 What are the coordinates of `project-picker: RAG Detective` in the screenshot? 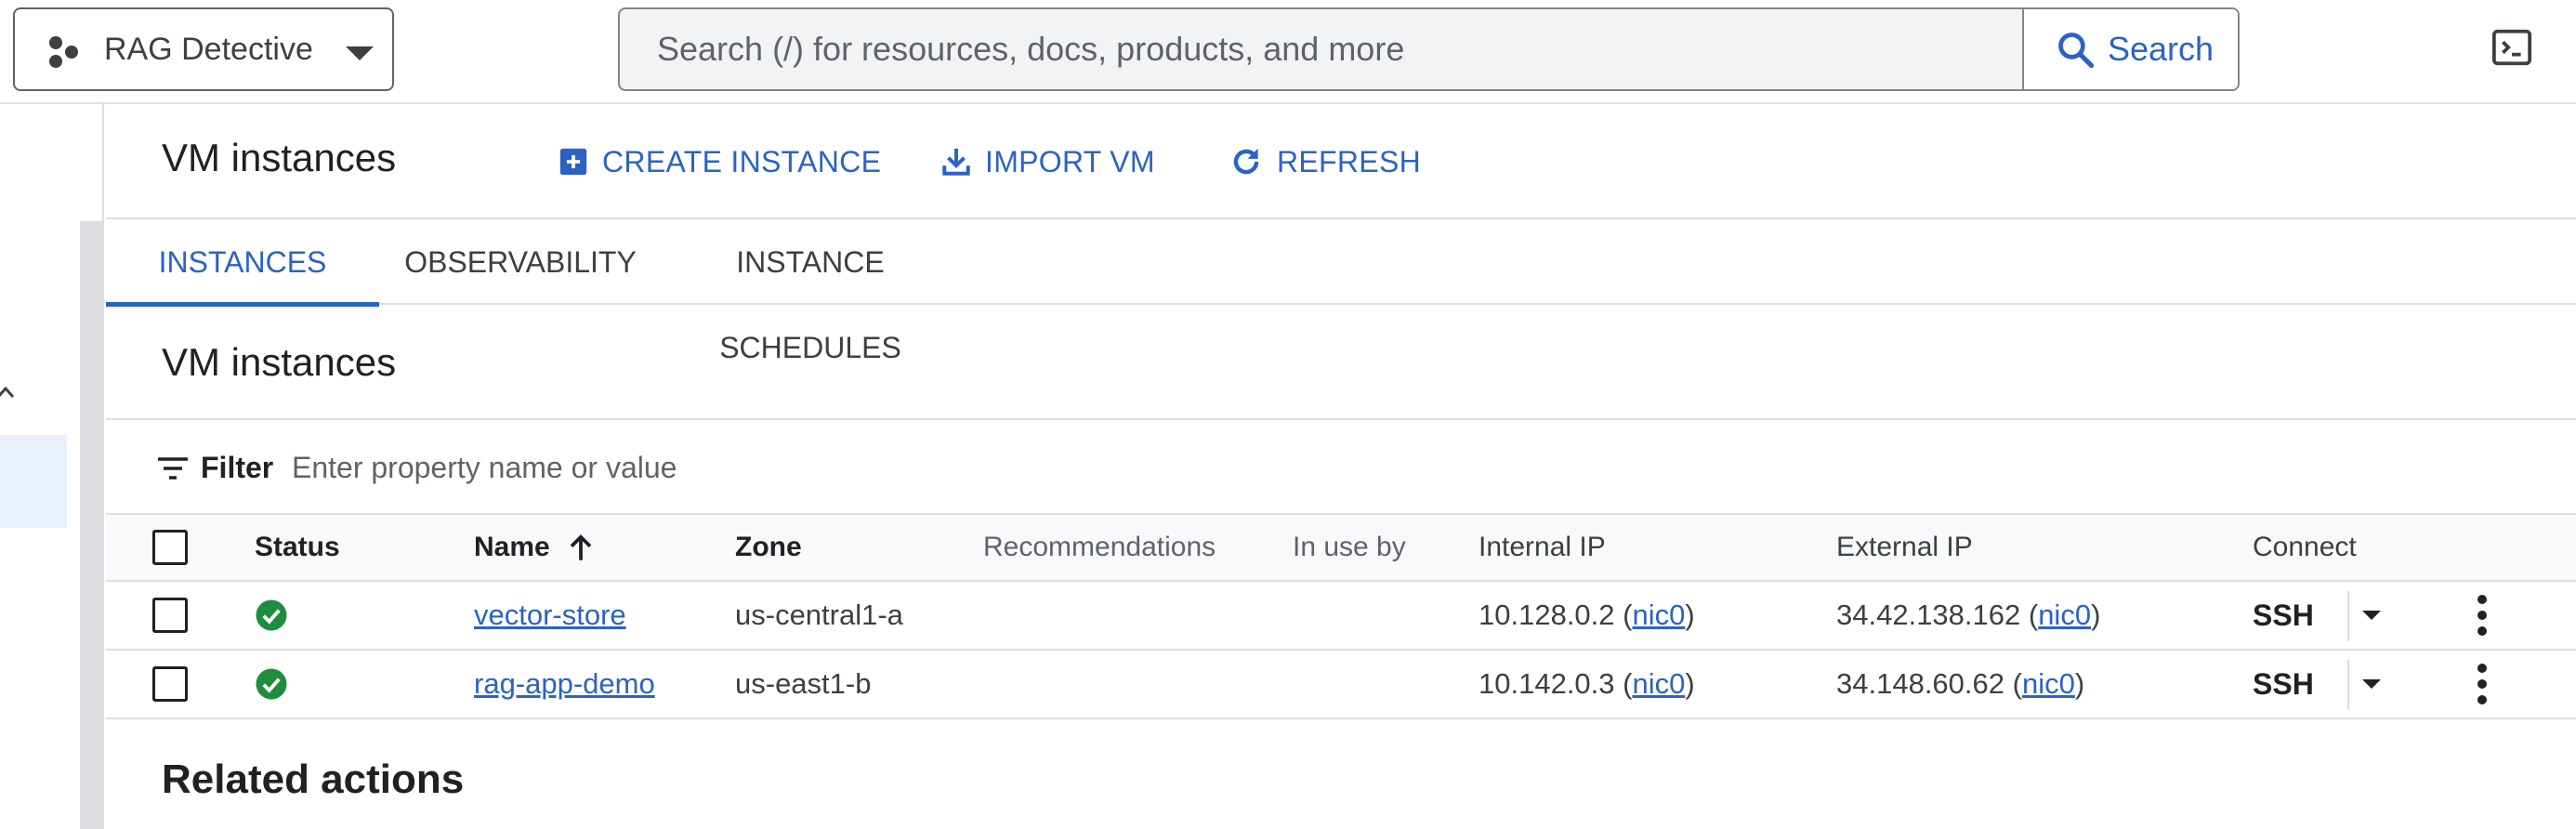 It's located at (203, 49).